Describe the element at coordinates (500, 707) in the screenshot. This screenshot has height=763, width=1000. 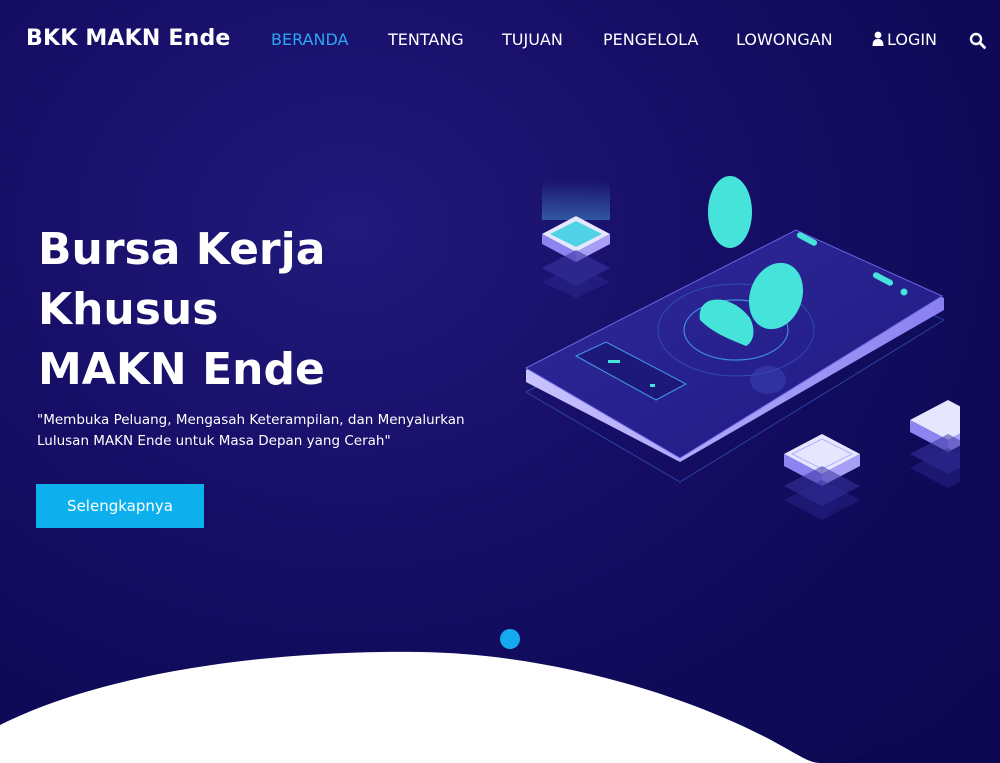
I see `bottom-wave` at that location.